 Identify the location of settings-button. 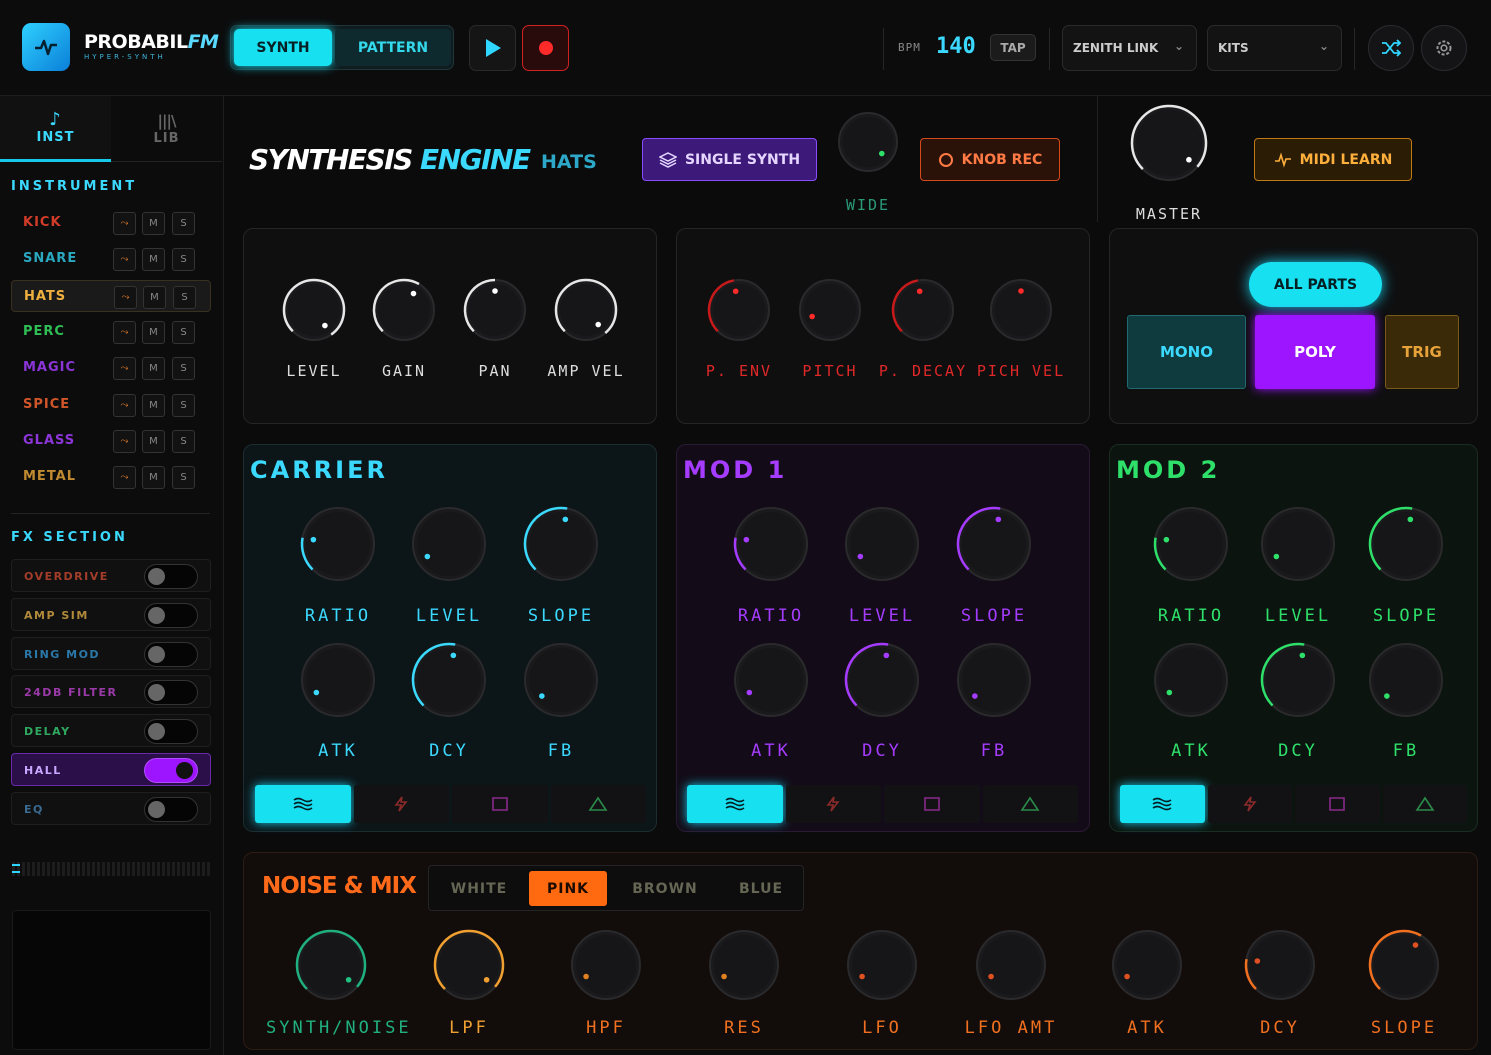
(1444, 48).